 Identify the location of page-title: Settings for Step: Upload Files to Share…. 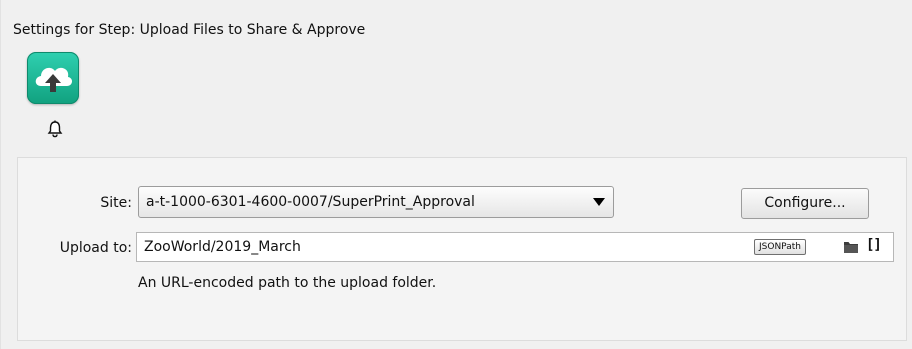
(189, 30).